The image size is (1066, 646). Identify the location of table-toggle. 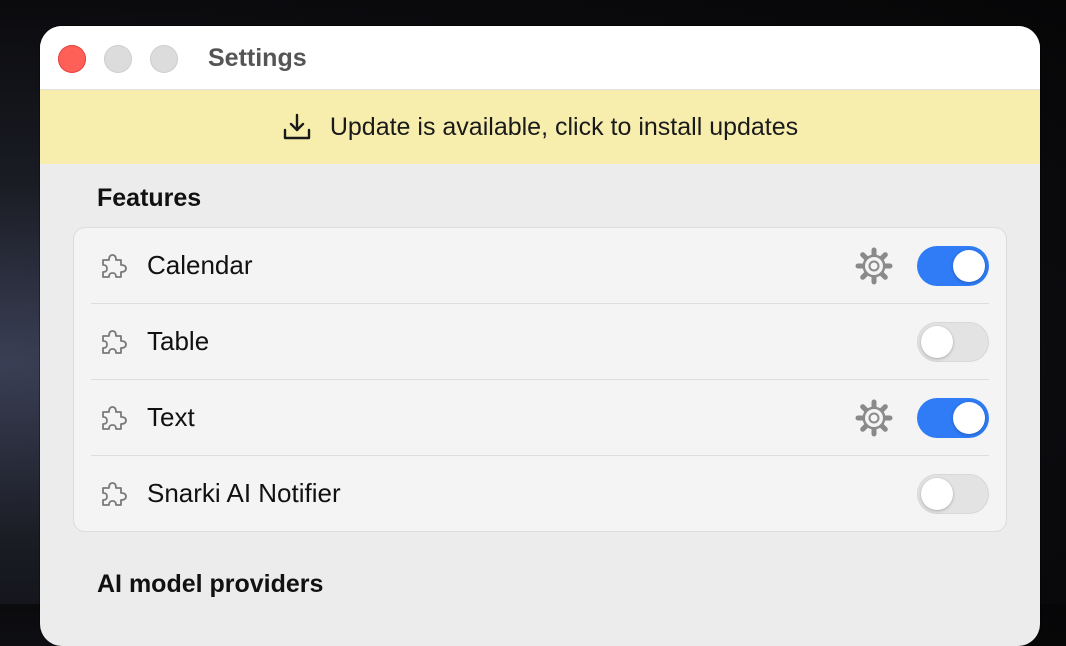
(953, 341).